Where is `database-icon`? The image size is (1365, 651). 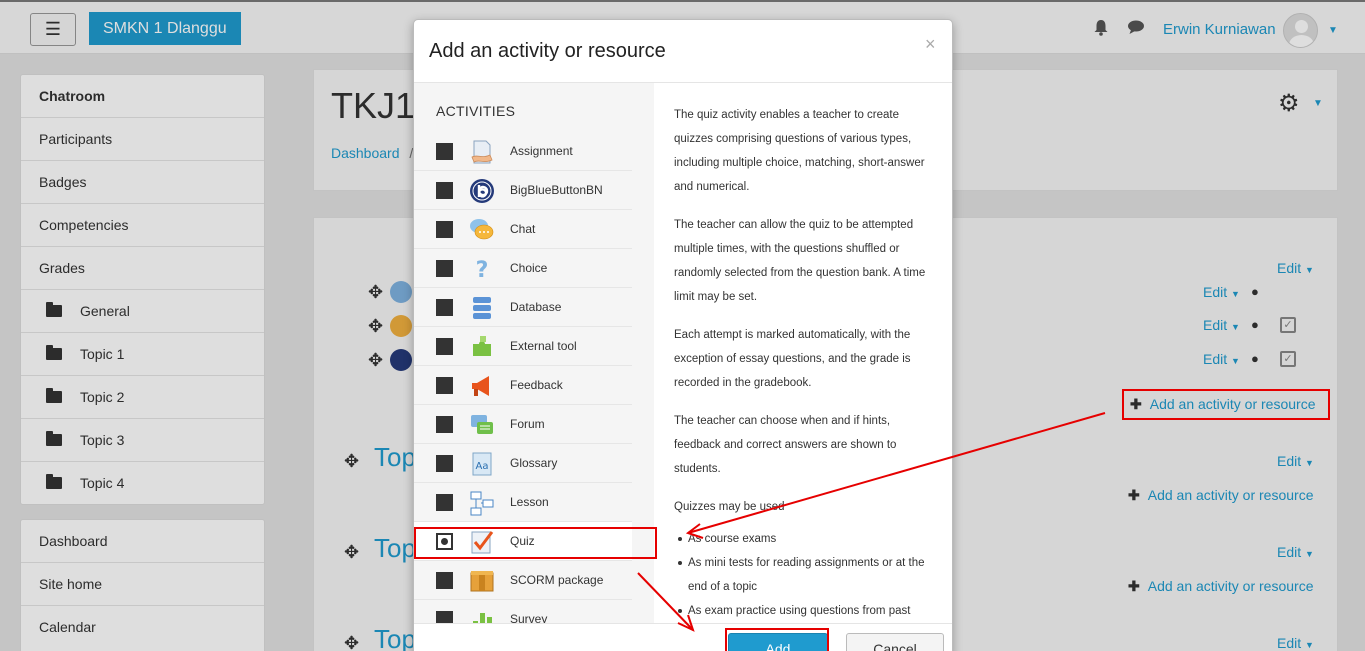 database-icon is located at coordinates (482, 308).